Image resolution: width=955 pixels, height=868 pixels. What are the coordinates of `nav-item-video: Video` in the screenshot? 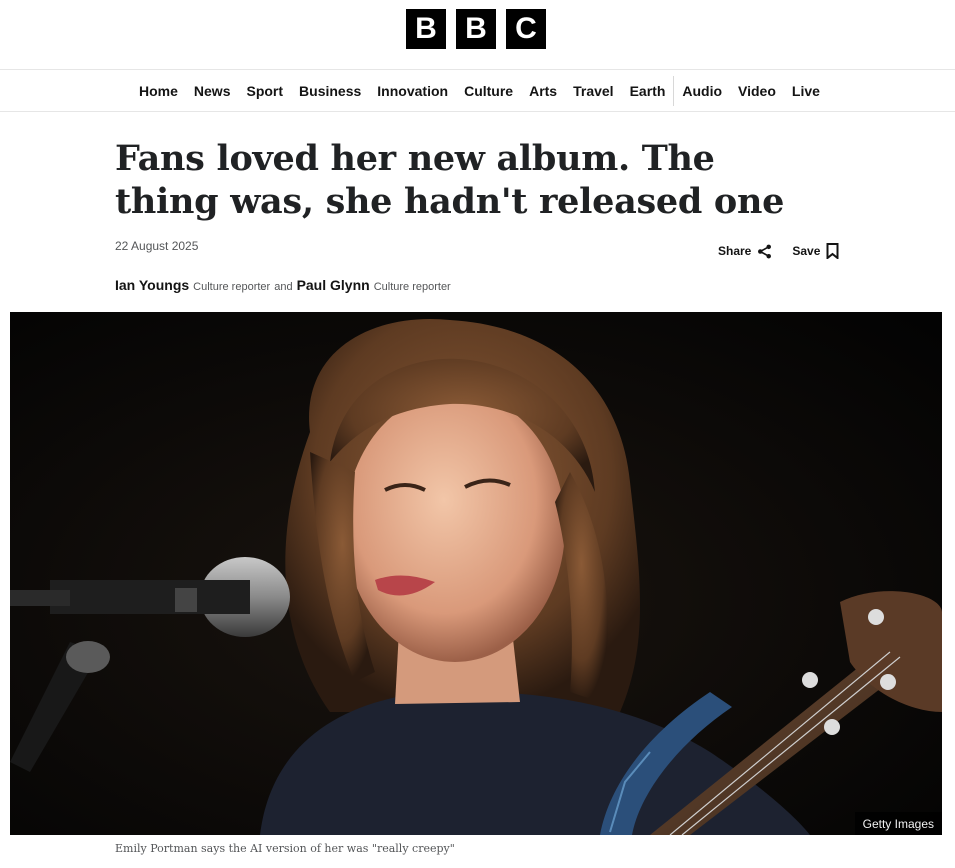 It's located at (757, 91).